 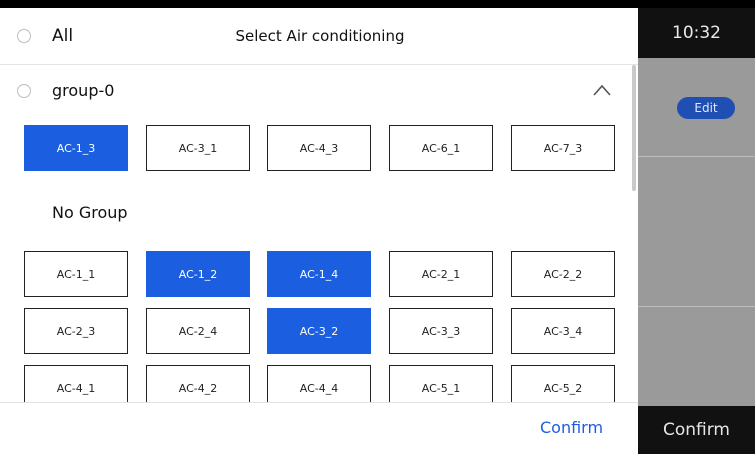 I want to click on clock-time: 10:32, so click(x=696, y=33).